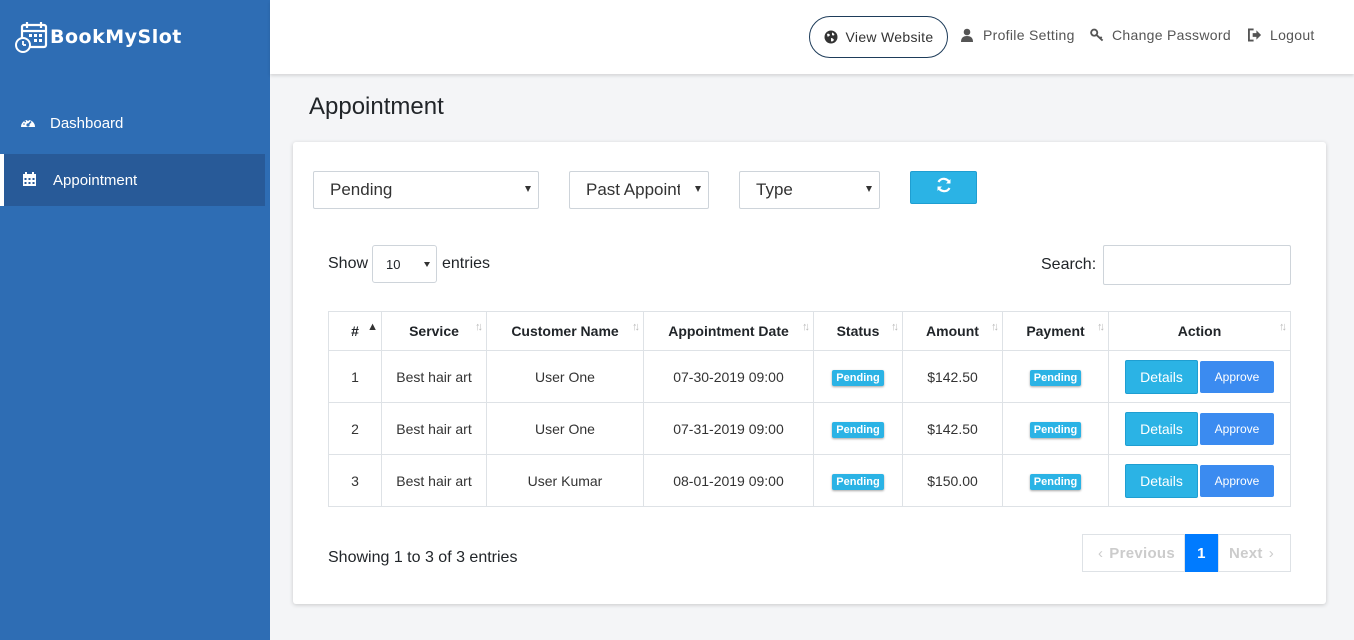 This screenshot has width=1354, height=640. What do you see at coordinates (1245, 553) in the screenshot?
I see `next-label: Next` at bounding box center [1245, 553].